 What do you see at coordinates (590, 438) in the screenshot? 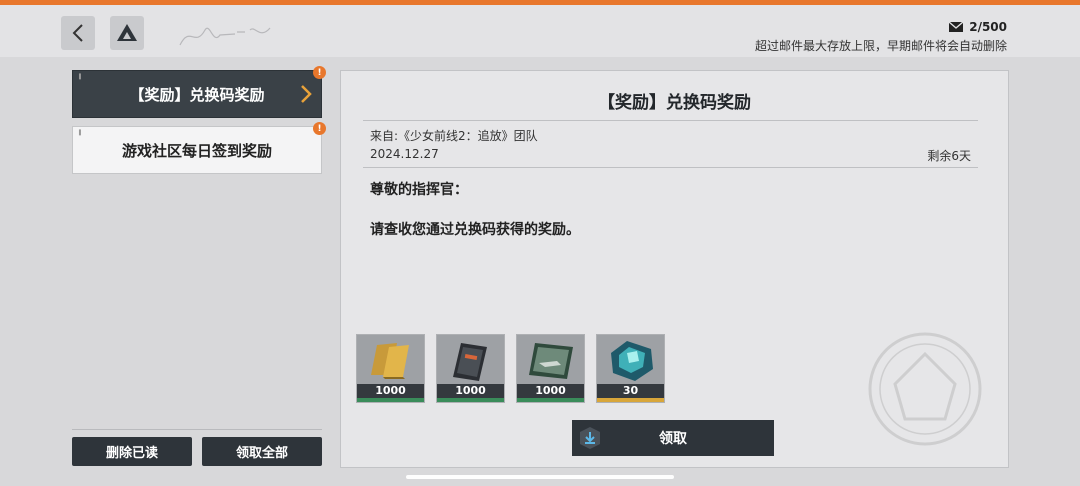
I see `download-icon` at bounding box center [590, 438].